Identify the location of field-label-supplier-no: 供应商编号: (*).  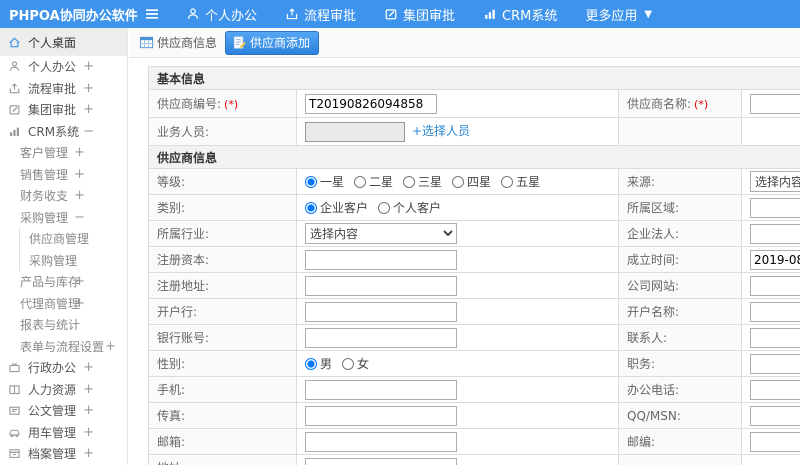
(222, 103).